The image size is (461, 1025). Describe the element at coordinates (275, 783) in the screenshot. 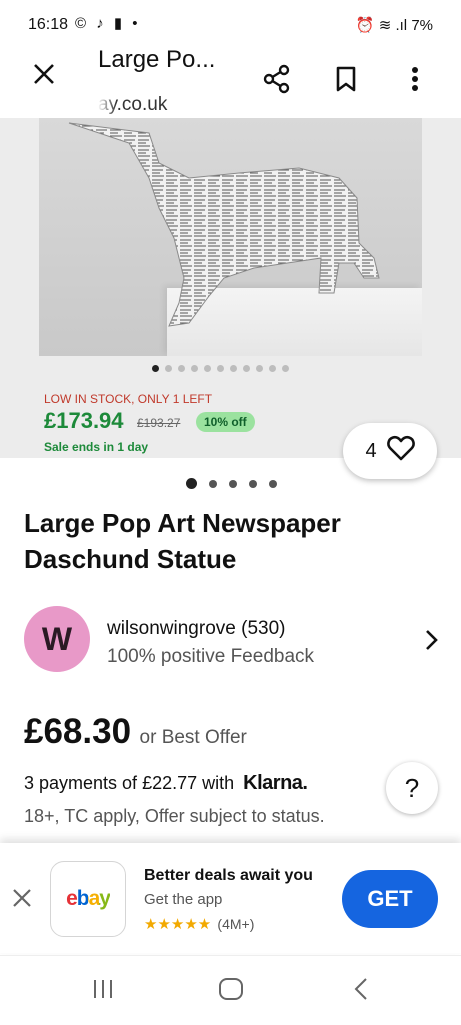

I see `klarna-logo: Klarna.` at that location.